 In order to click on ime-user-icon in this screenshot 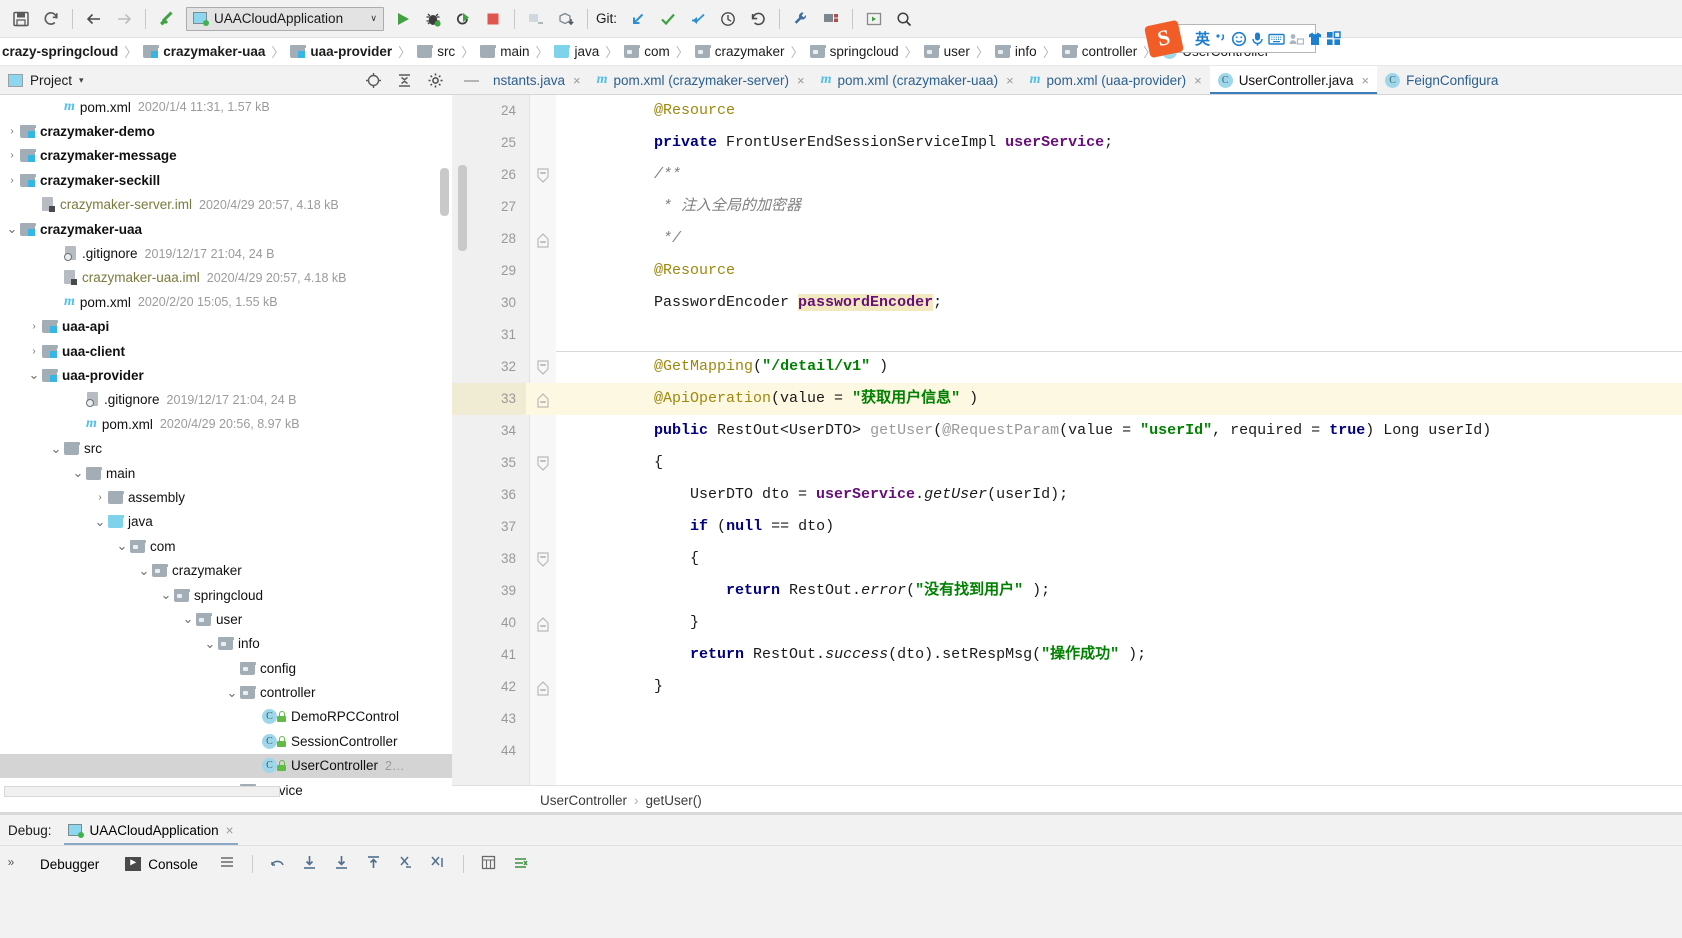, I will do `click(1296, 39)`.